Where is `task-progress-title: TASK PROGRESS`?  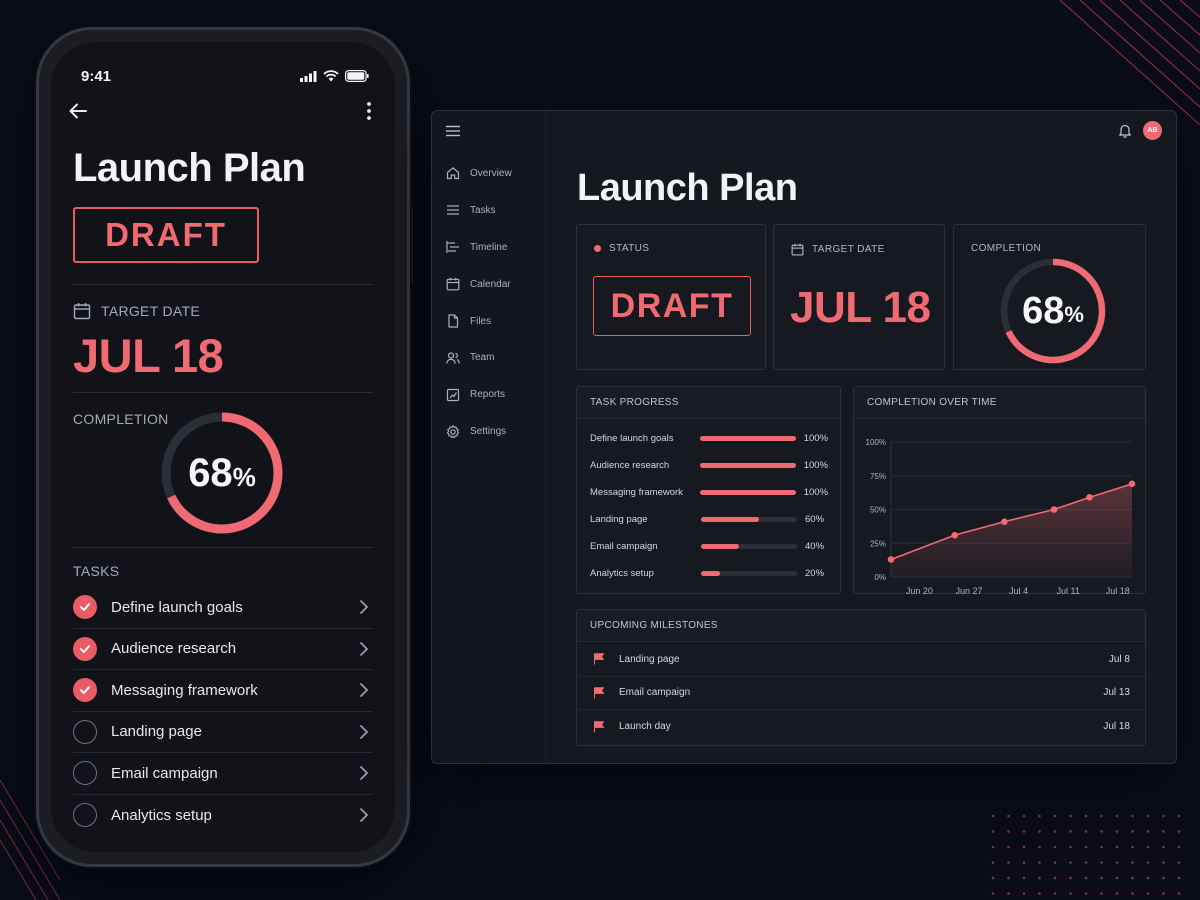
task-progress-title: TASK PROGRESS is located at coordinates (708, 403).